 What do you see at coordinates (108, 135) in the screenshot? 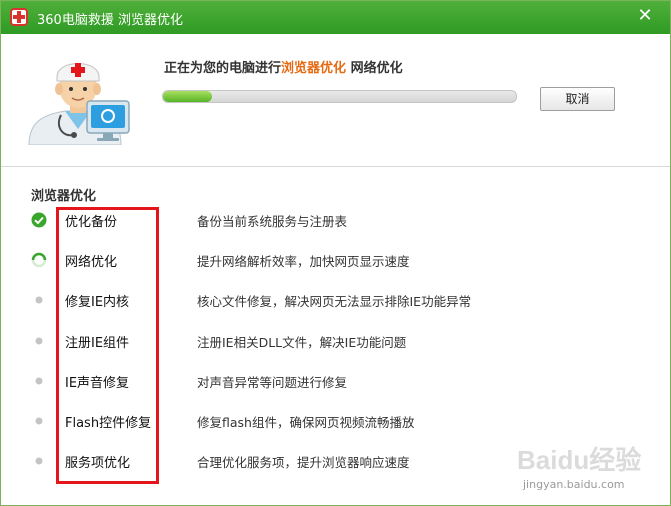
I see `monitor-stand` at bounding box center [108, 135].